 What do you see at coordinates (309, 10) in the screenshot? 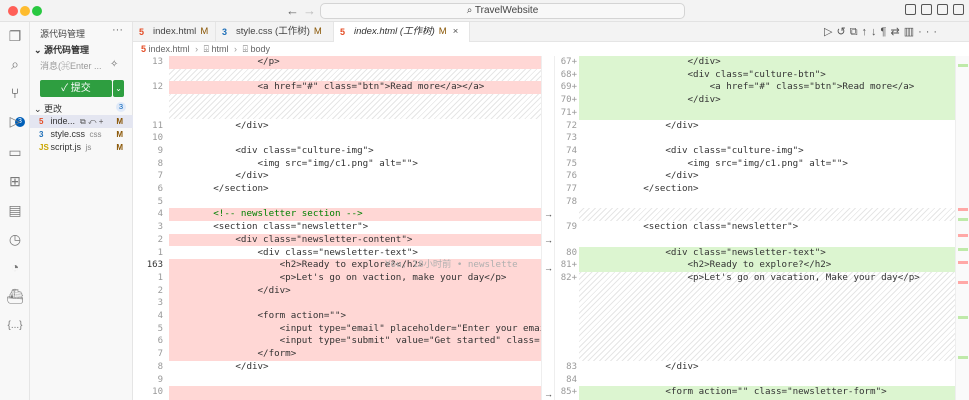
I see `forward-arrow-icon: →` at bounding box center [309, 10].